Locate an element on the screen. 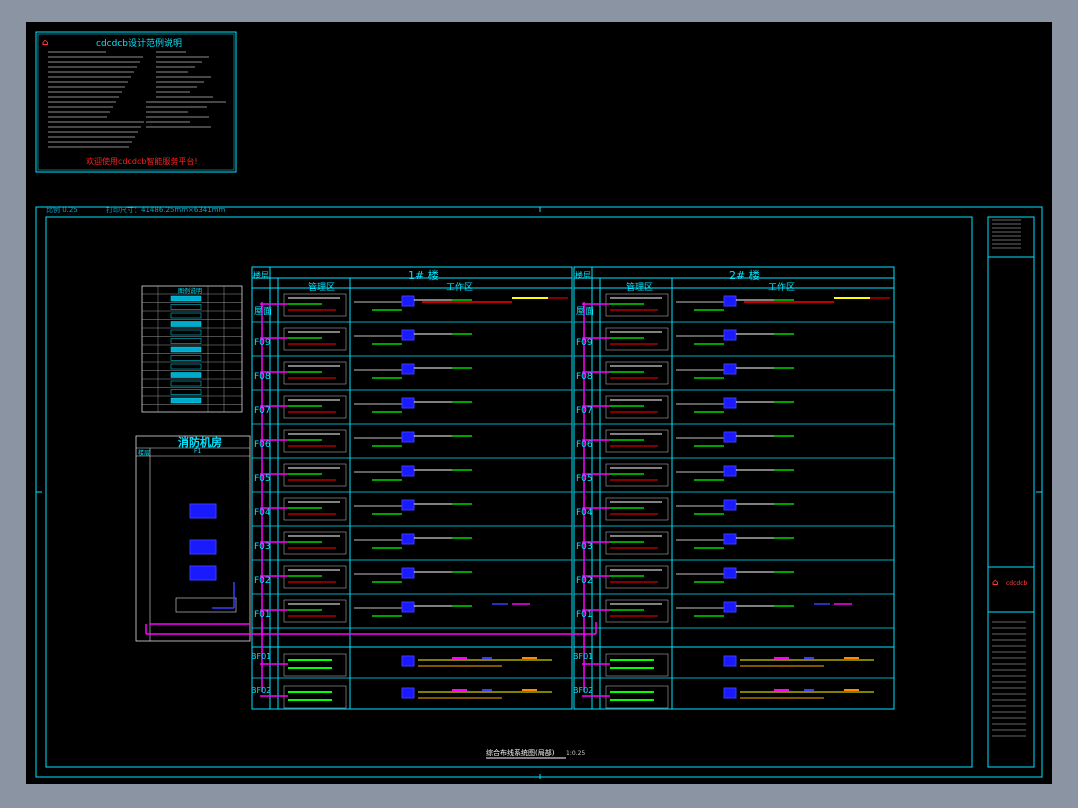 This screenshot has width=1078, height=808. title-block-logo: ⌂ is located at coordinates (995, 583).